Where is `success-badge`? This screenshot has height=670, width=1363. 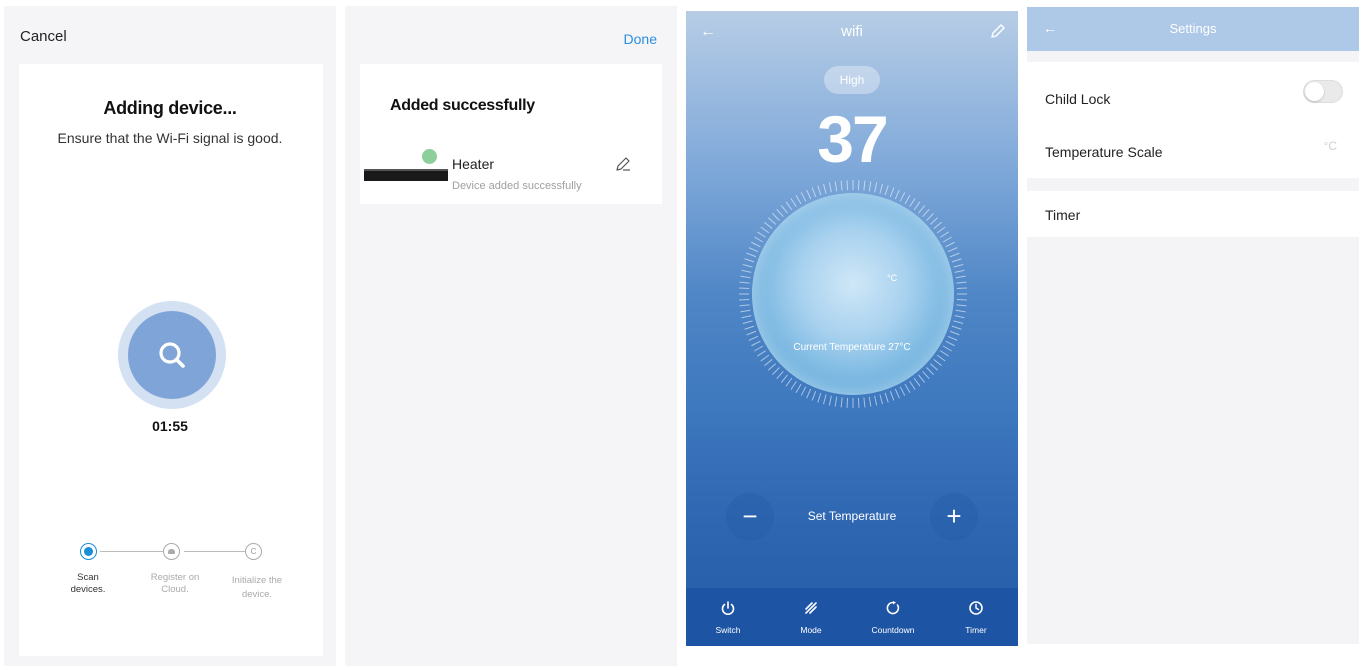 success-badge is located at coordinates (429, 156).